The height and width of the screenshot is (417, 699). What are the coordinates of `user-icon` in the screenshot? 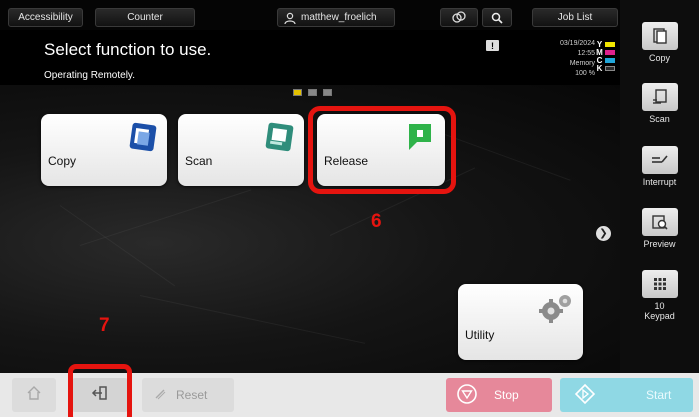 It's located at (290, 18).